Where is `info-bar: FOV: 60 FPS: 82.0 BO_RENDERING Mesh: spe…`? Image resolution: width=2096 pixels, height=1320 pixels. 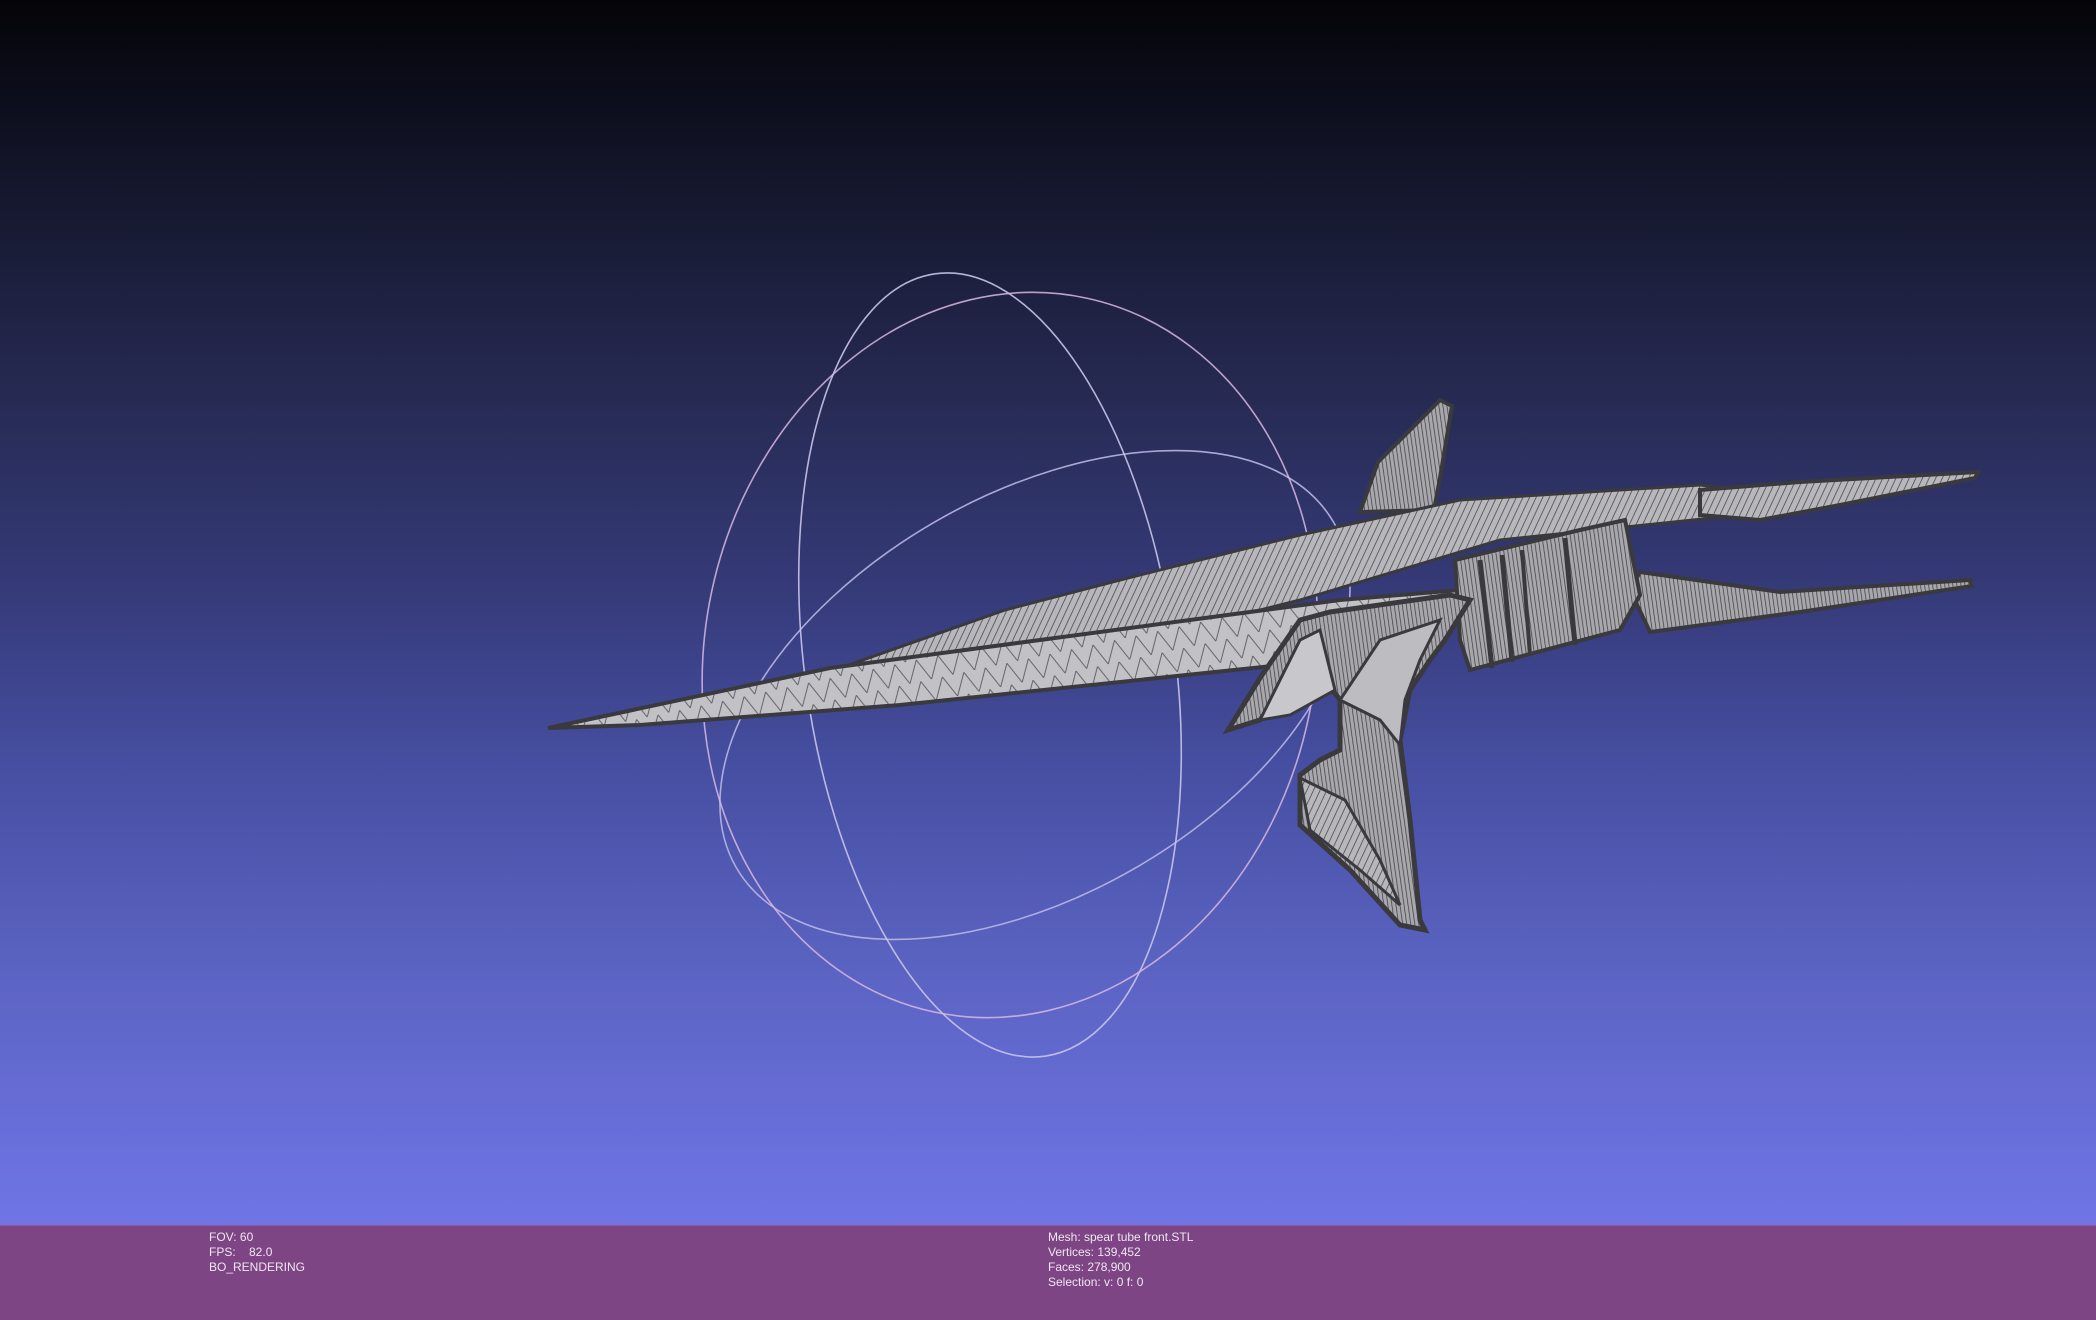
info-bar: FOV: 60 FPS: 82.0 BO_RENDERING Mesh: spe… is located at coordinates (1048, 1272).